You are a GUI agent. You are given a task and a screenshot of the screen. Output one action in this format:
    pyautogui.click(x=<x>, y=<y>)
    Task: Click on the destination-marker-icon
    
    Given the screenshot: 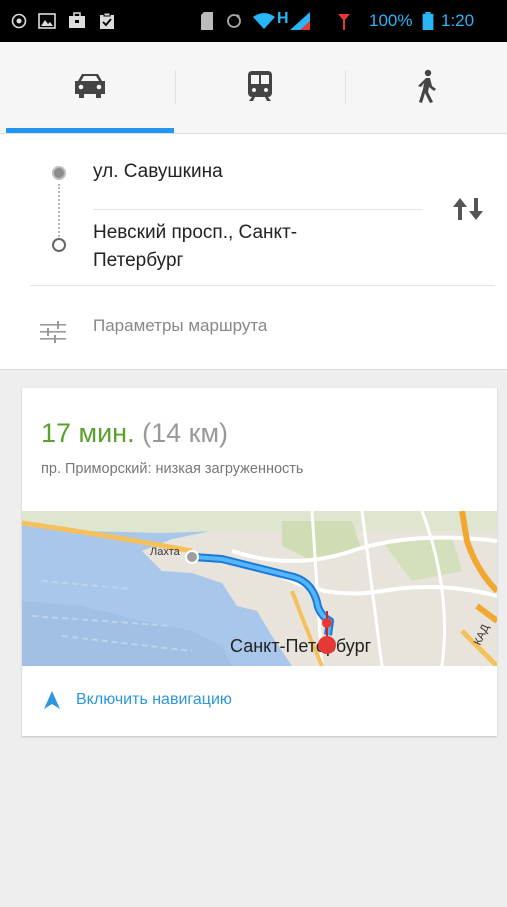 What is the action you would take?
    pyautogui.click(x=59, y=245)
    